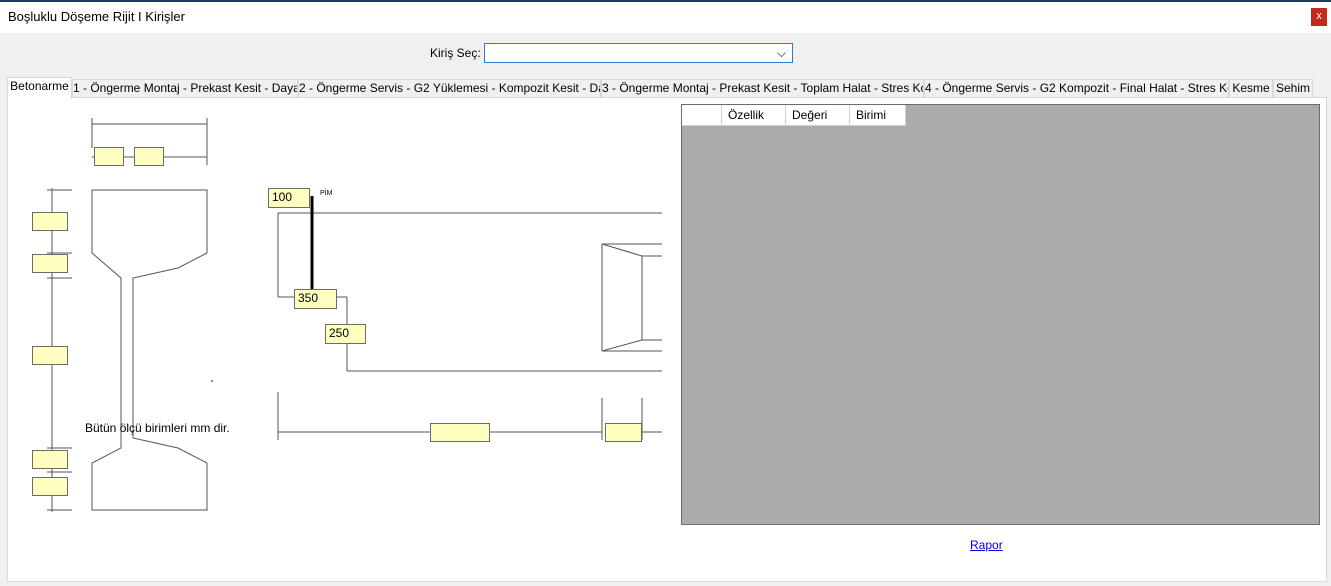 The width and height of the screenshot is (1331, 586). Describe the element at coordinates (315, 299) in the screenshot. I see `field-350: 350` at that location.